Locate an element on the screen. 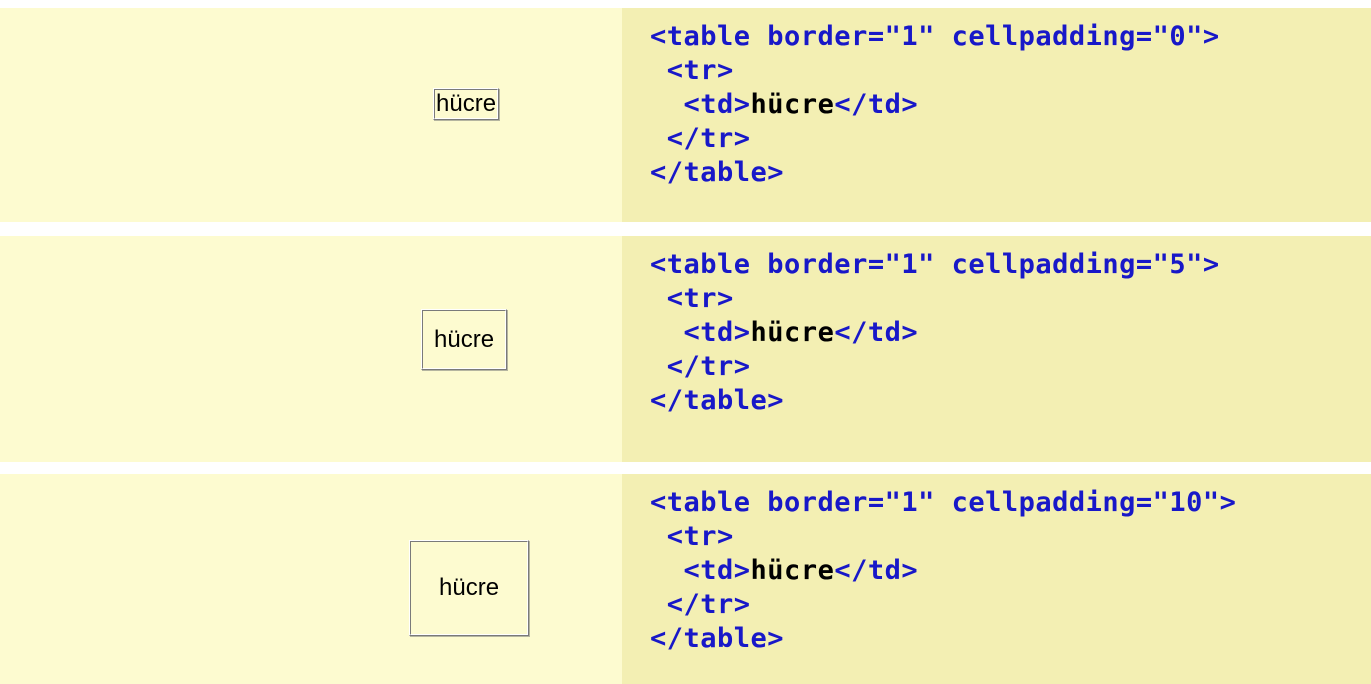 Image resolution: width=1371 pixels, height=684 pixels. code-line-table-open: <table border="1" cellpadding="10"> is located at coordinates (943, 502).